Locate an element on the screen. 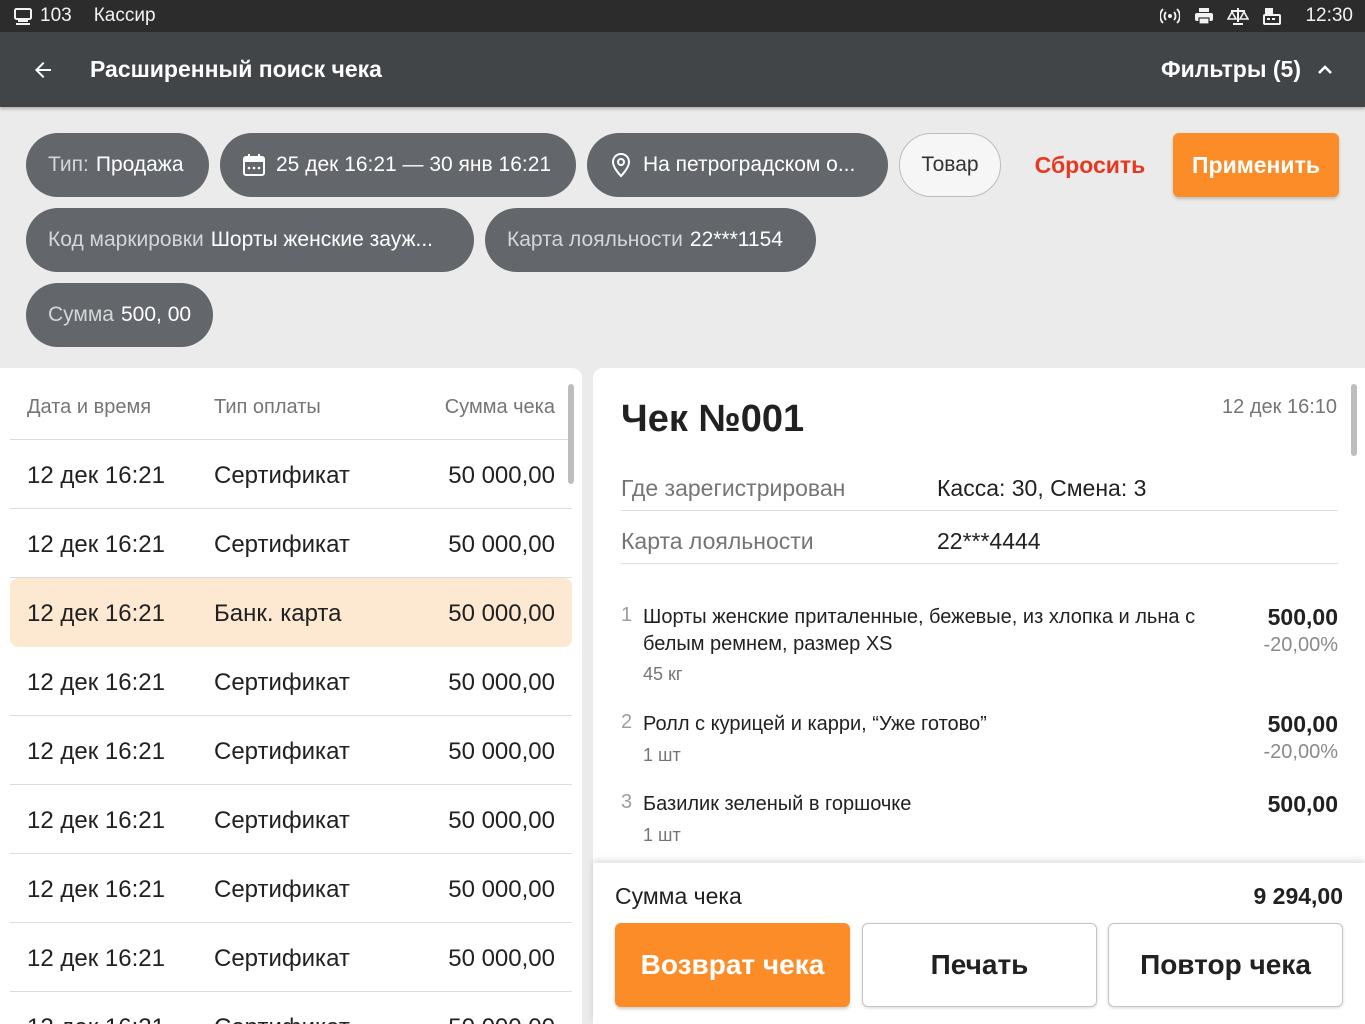 The width and height of the screenshot is (1365, 1024). filter-chip-date-range: 25 дек 16:21 — 30 янв 16:21 is located at coordinates (398, 165).